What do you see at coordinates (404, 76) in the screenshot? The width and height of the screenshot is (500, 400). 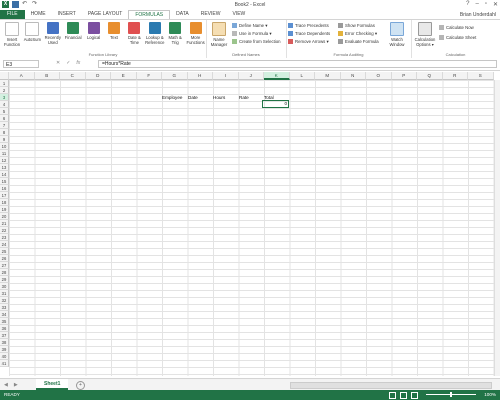 I see `column-header-p: P` at bounding box center [404, 76].